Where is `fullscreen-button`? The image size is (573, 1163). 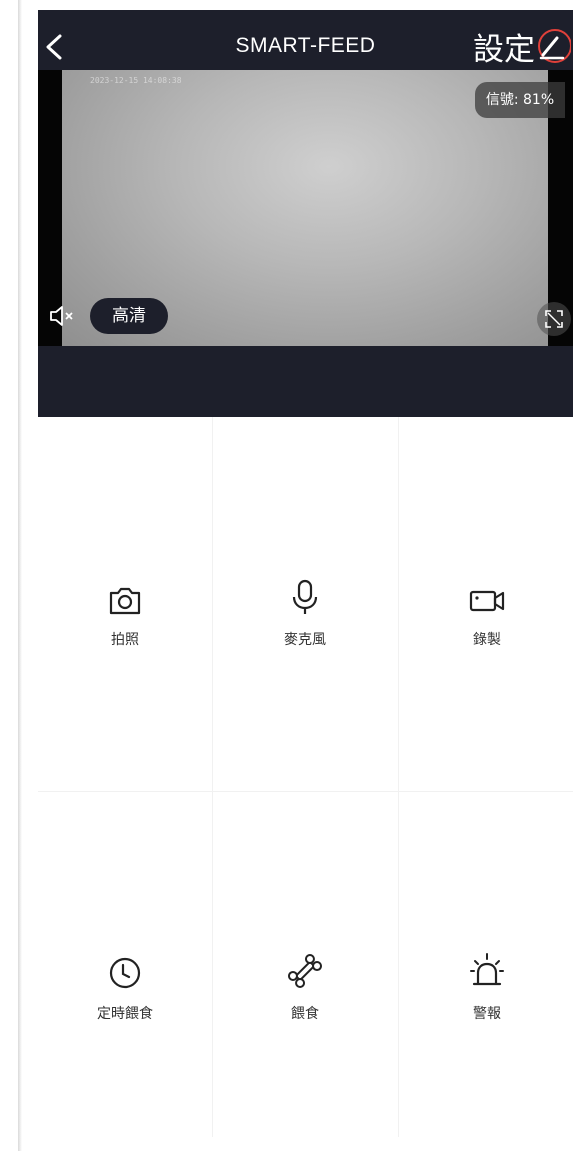
fullscreen-button is located at coordinates (554, 319).